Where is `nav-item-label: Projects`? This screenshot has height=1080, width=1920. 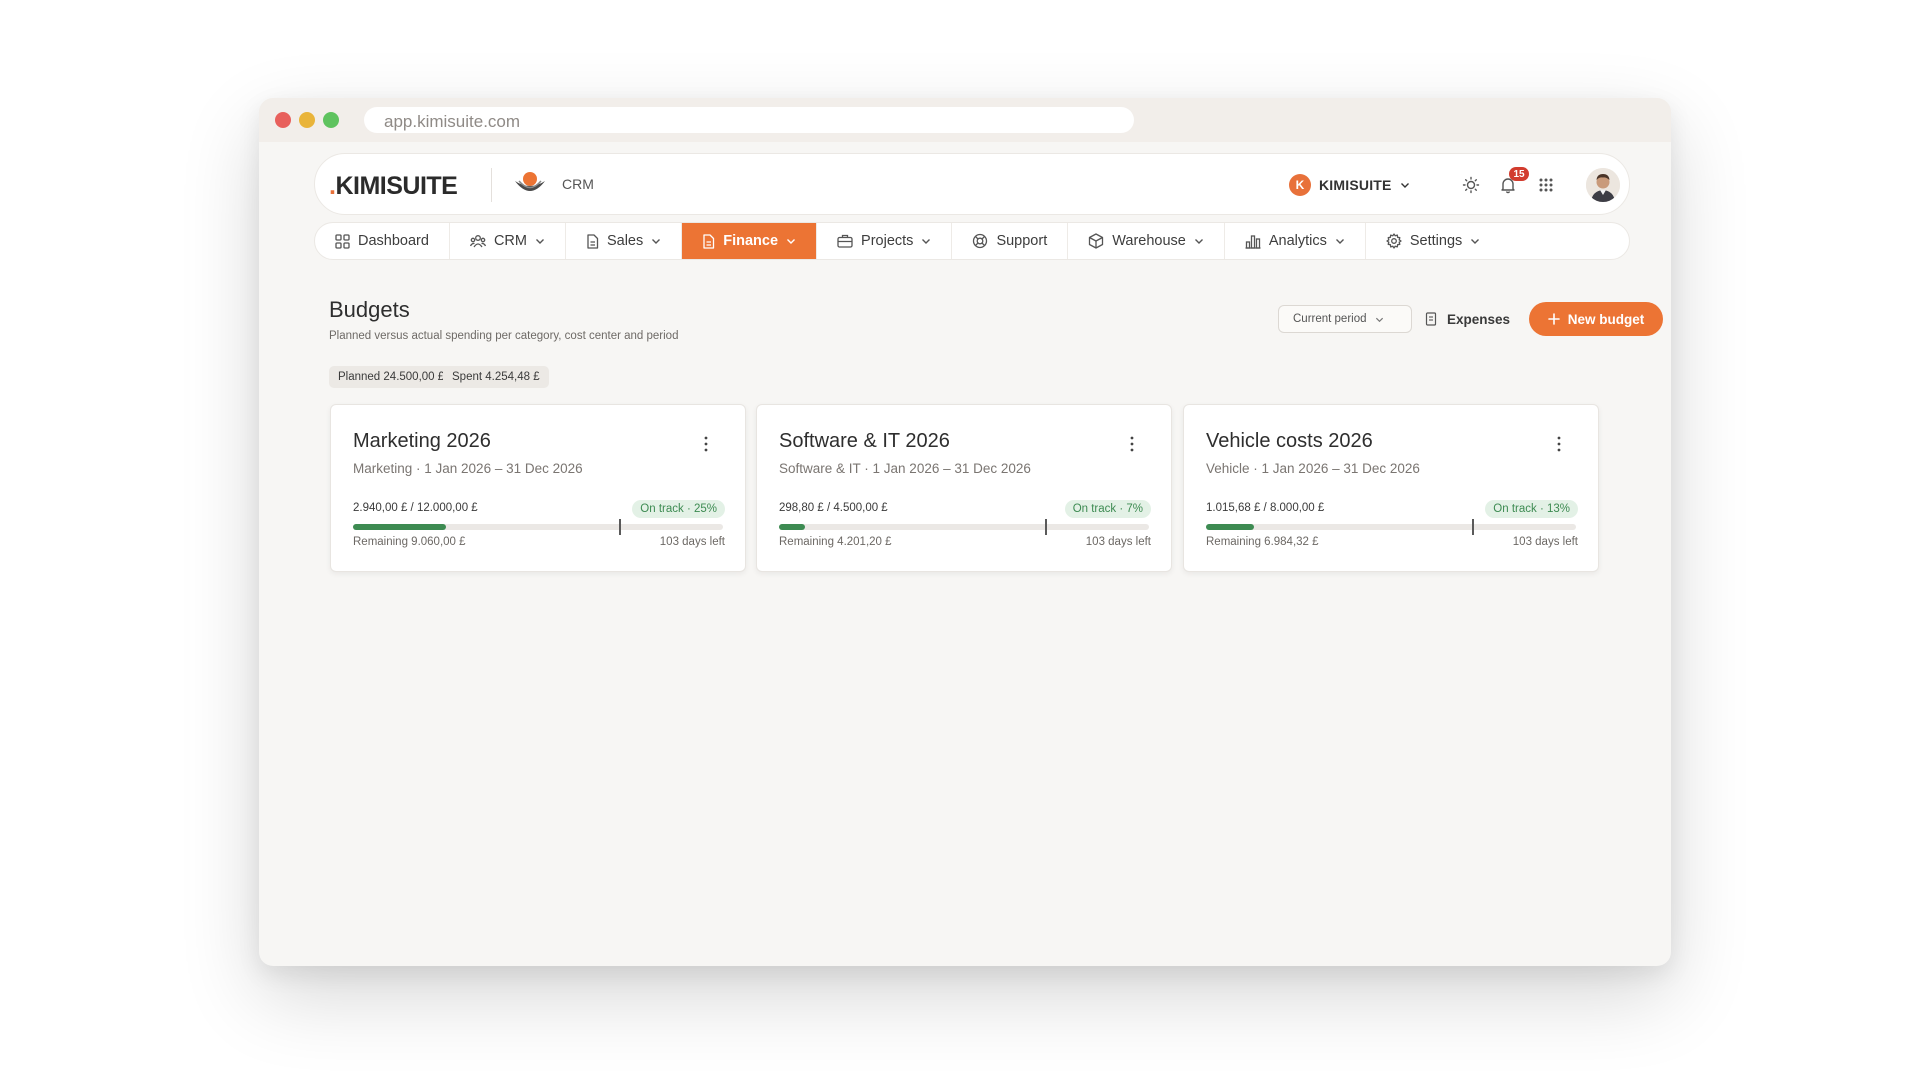 nav-item-label: Projects is located at coordinates (887, 241).